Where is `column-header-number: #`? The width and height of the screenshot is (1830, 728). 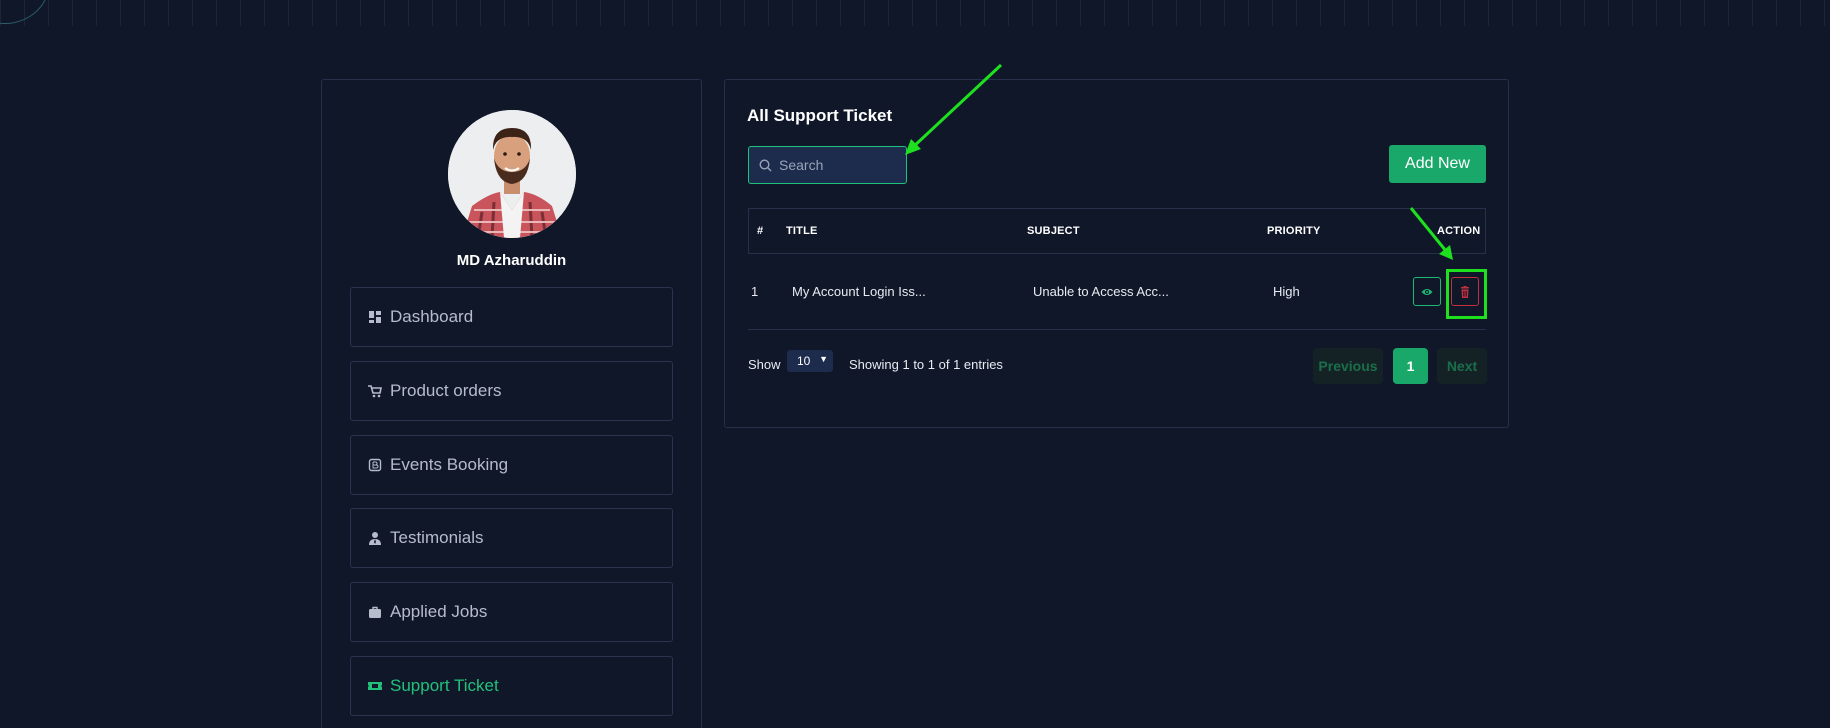
column-header-number: # is located at coordinates (760, 231).